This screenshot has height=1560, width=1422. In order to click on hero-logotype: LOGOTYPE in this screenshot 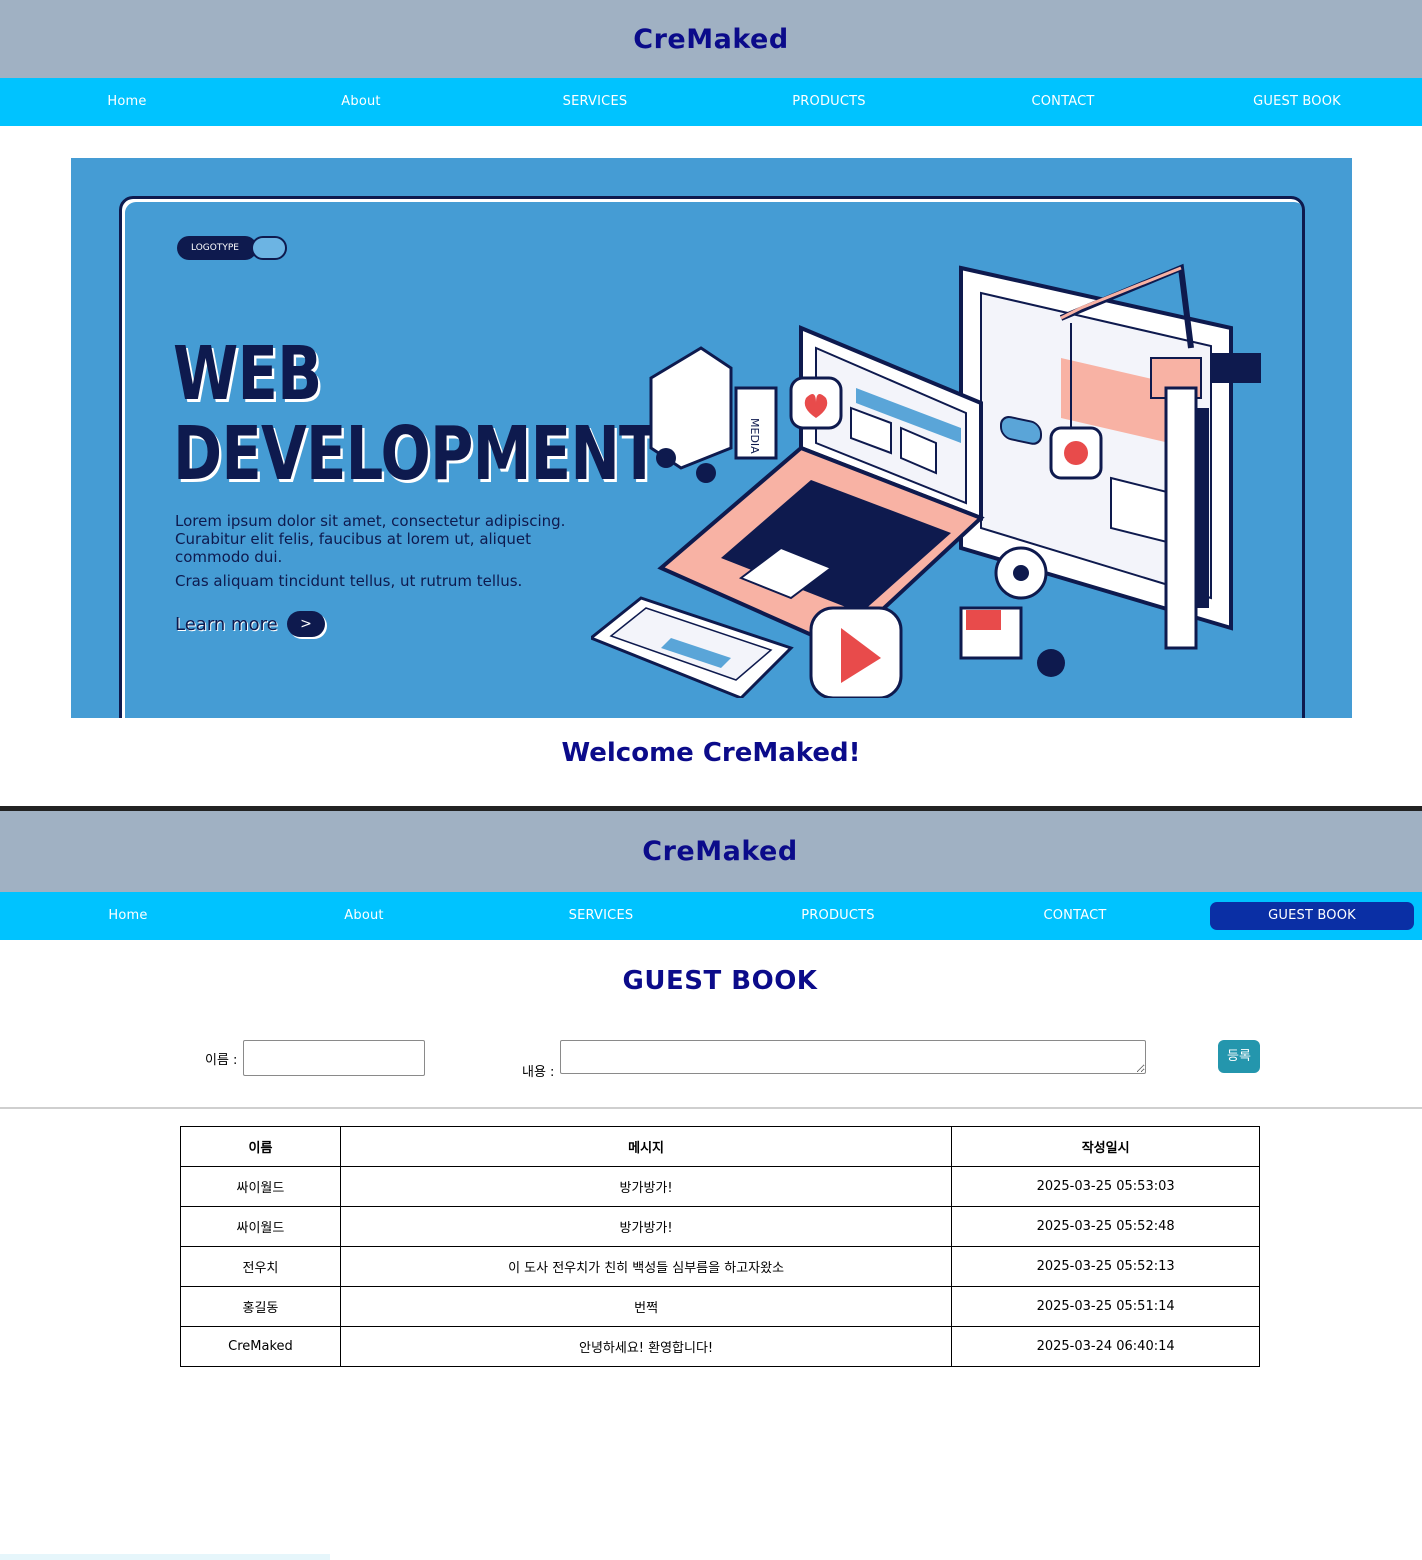, I will do `click(217, 248)`.